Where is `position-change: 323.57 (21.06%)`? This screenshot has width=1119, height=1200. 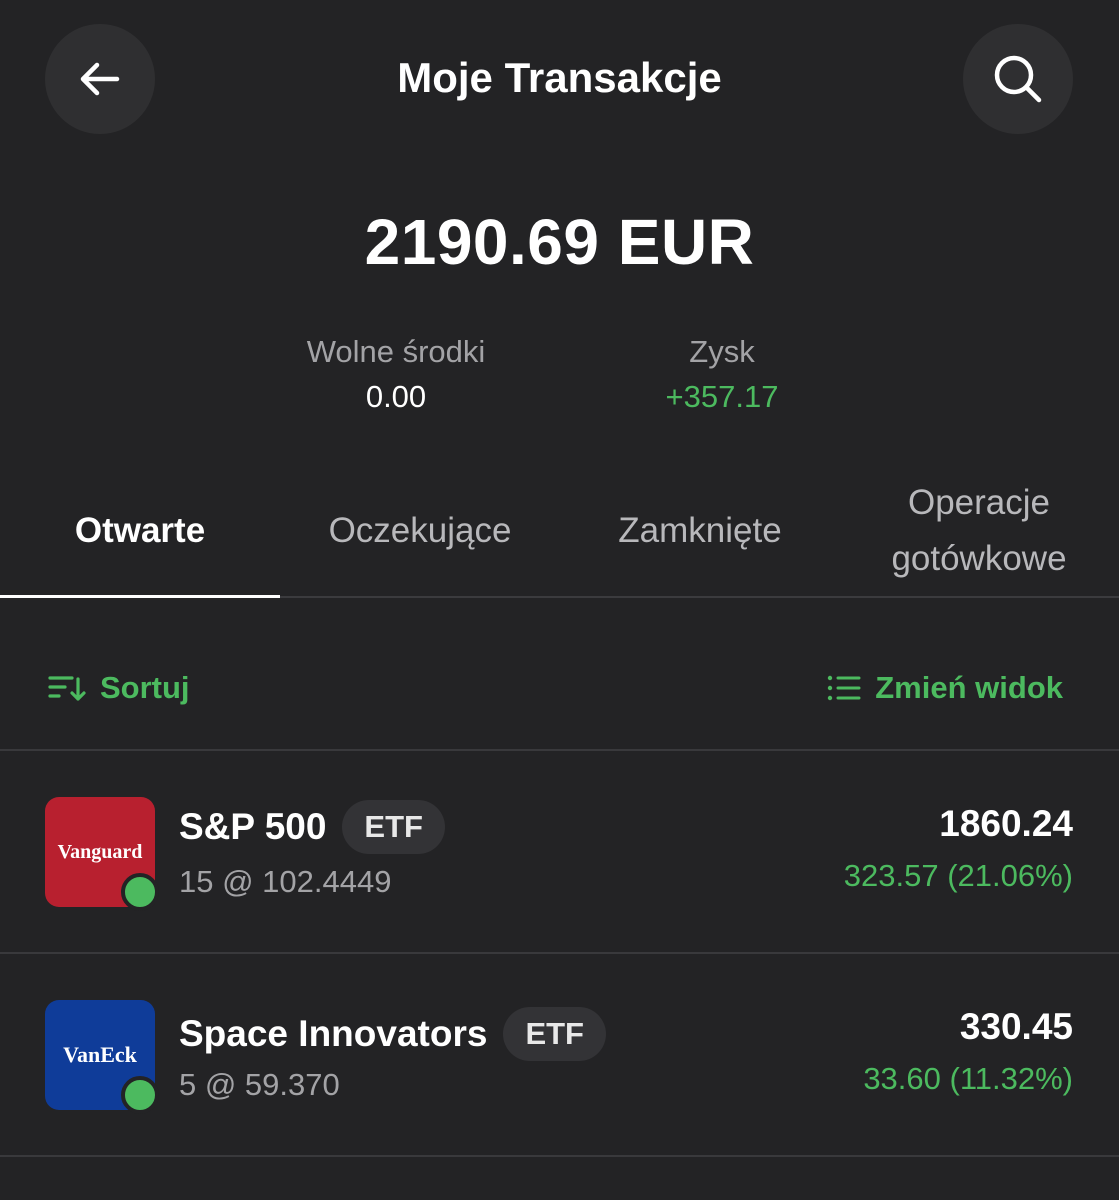
position-change: 323.57 (21.06%) is located at coordinates (958, 875).